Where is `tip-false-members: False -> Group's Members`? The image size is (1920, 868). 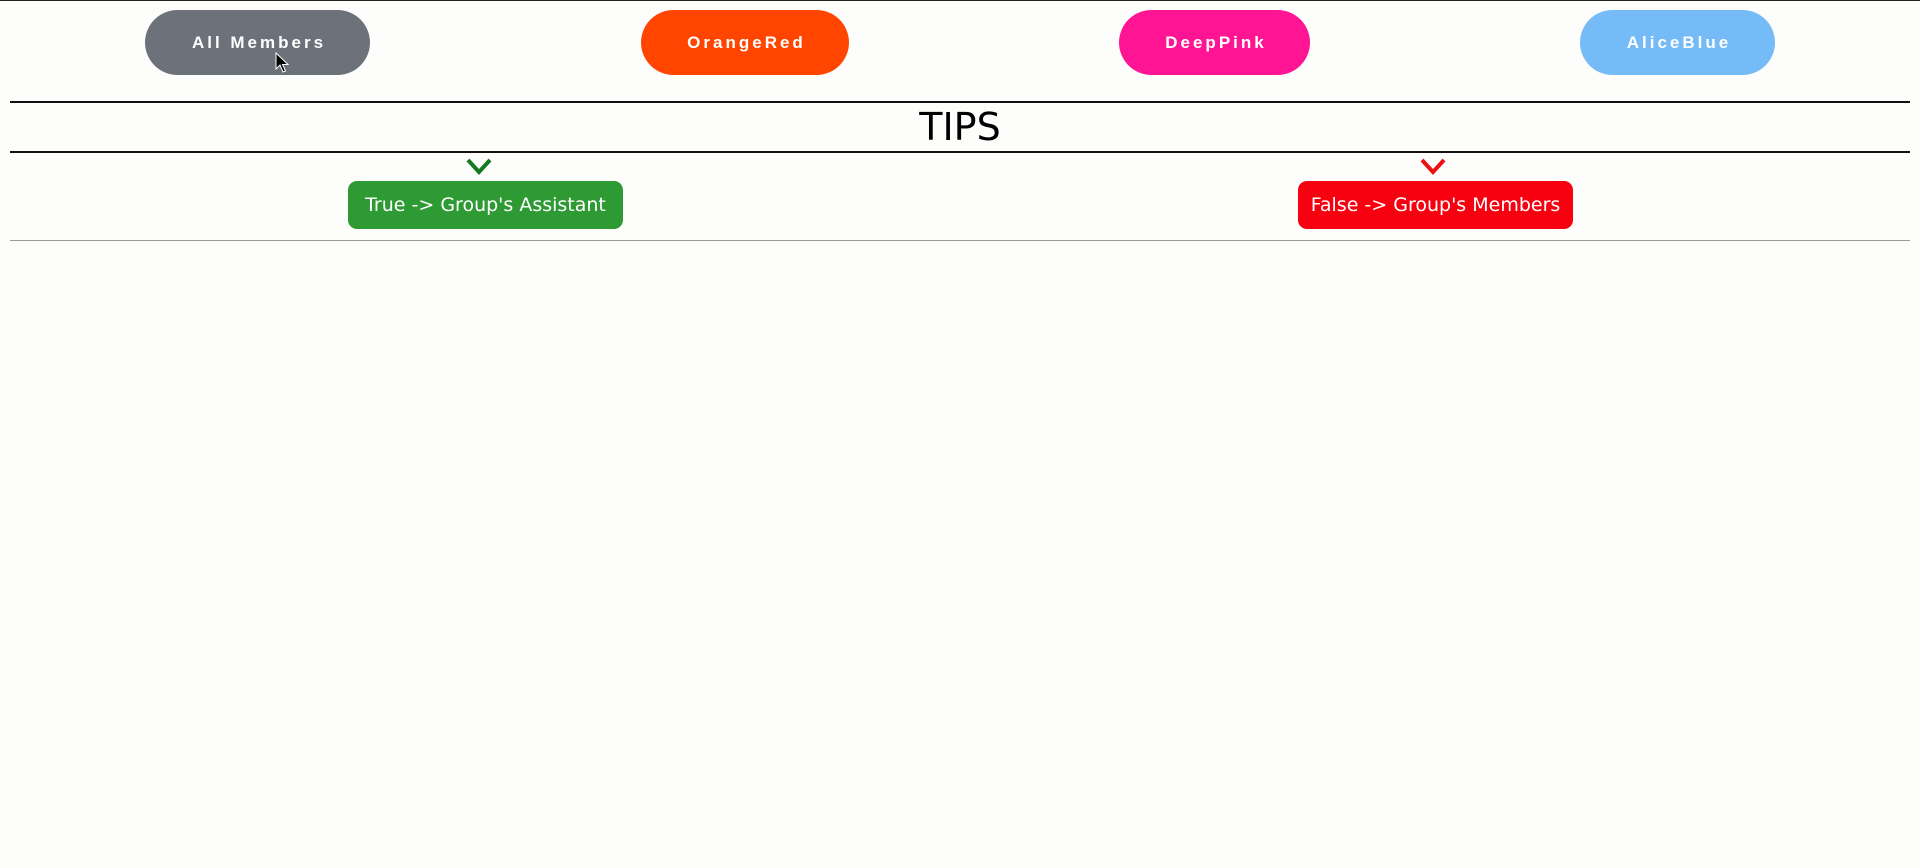 tip-false-members: False -> Group's Members is located at coordinates (1435, 205).